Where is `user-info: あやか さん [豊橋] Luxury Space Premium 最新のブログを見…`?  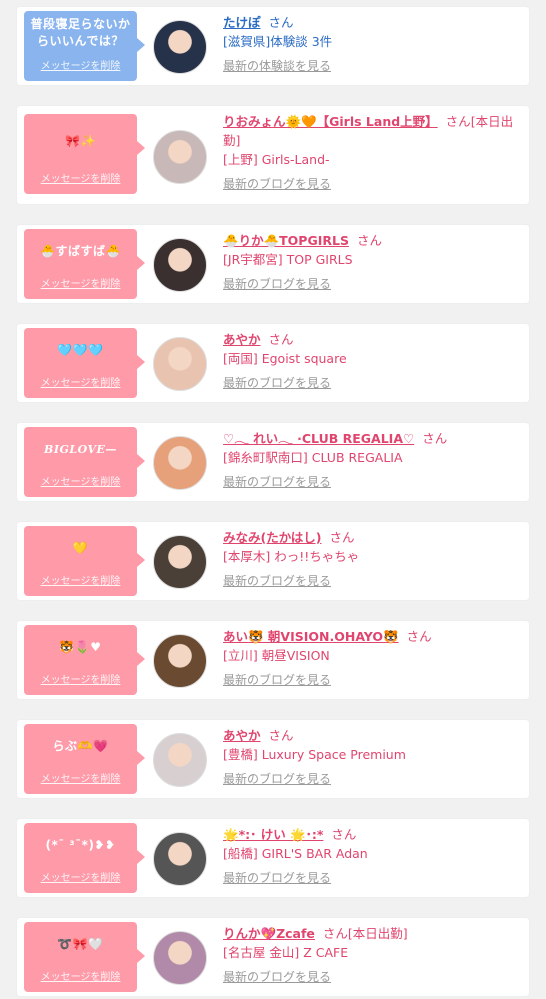 user-info: あやか さん [豊橋] Luxury Space Premium 最新のブログを見… is located at coordinates (372, 757).